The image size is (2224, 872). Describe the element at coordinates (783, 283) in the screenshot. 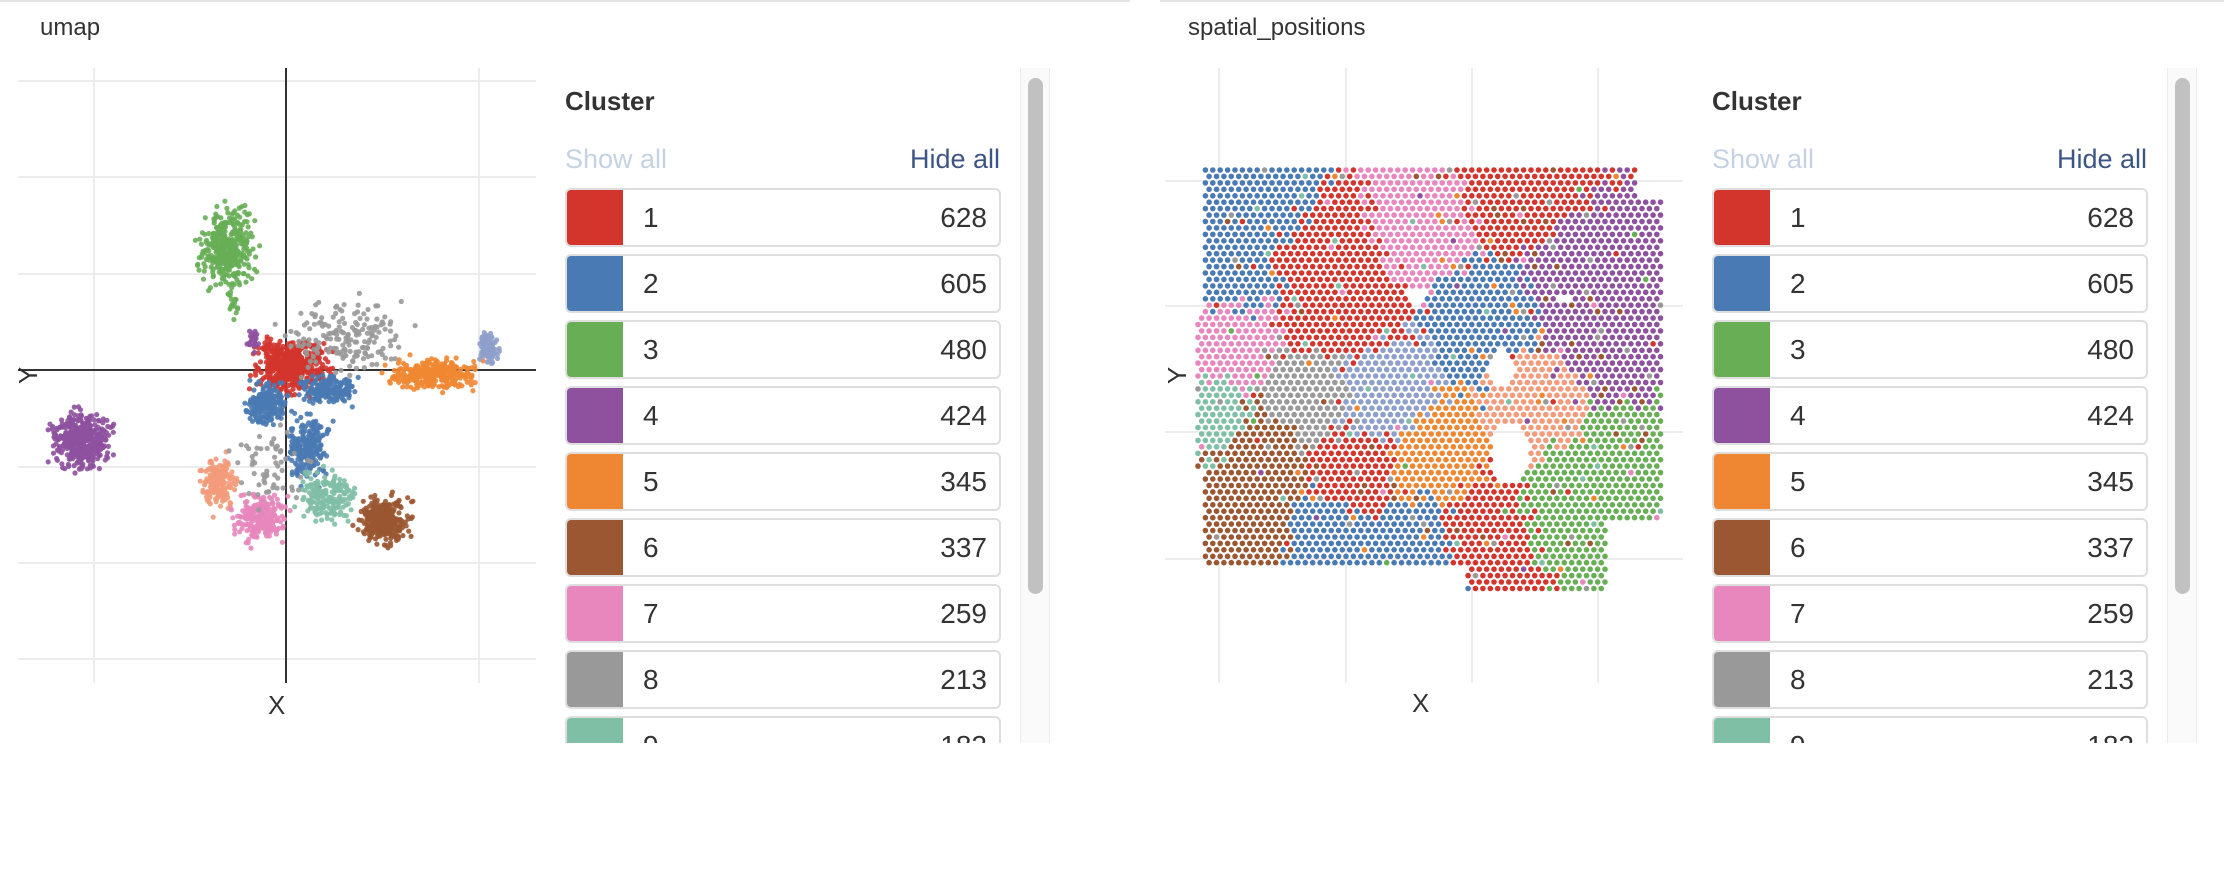

I see `legend-item-cluster-2: 2 605` at that location.